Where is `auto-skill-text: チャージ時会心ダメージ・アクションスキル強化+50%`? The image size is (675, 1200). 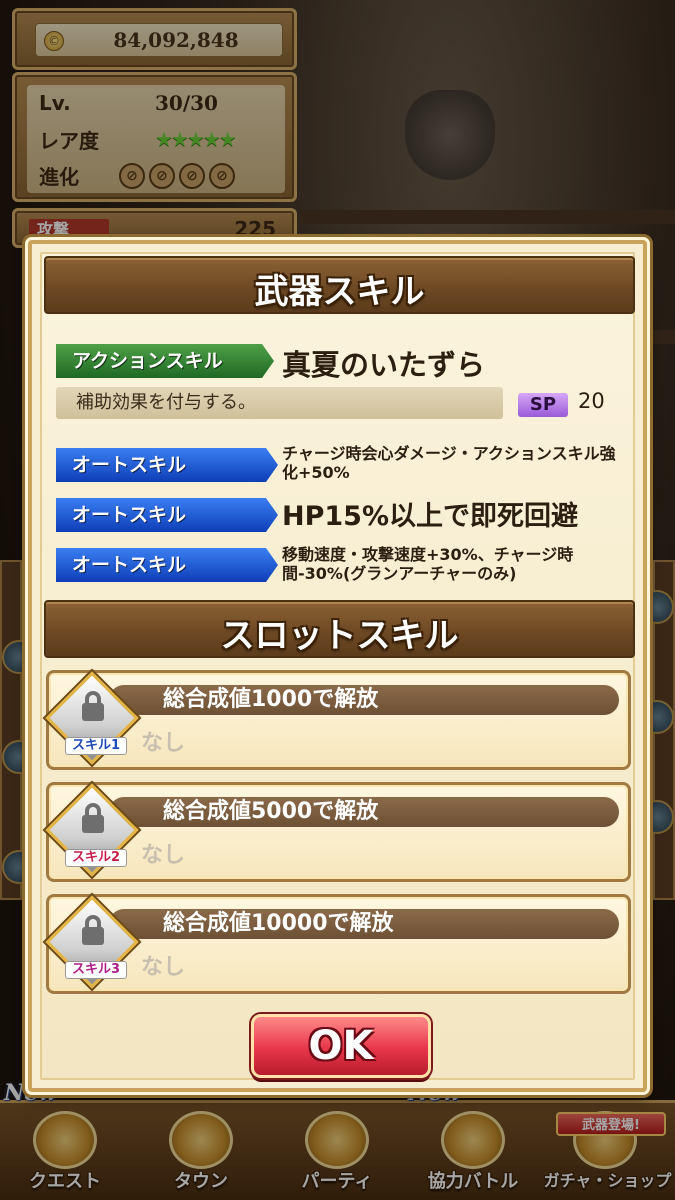 auto-skill-text: チャージ時会心ダメージ・アクションスキル強化+50% is located at coordinates (449, 463).